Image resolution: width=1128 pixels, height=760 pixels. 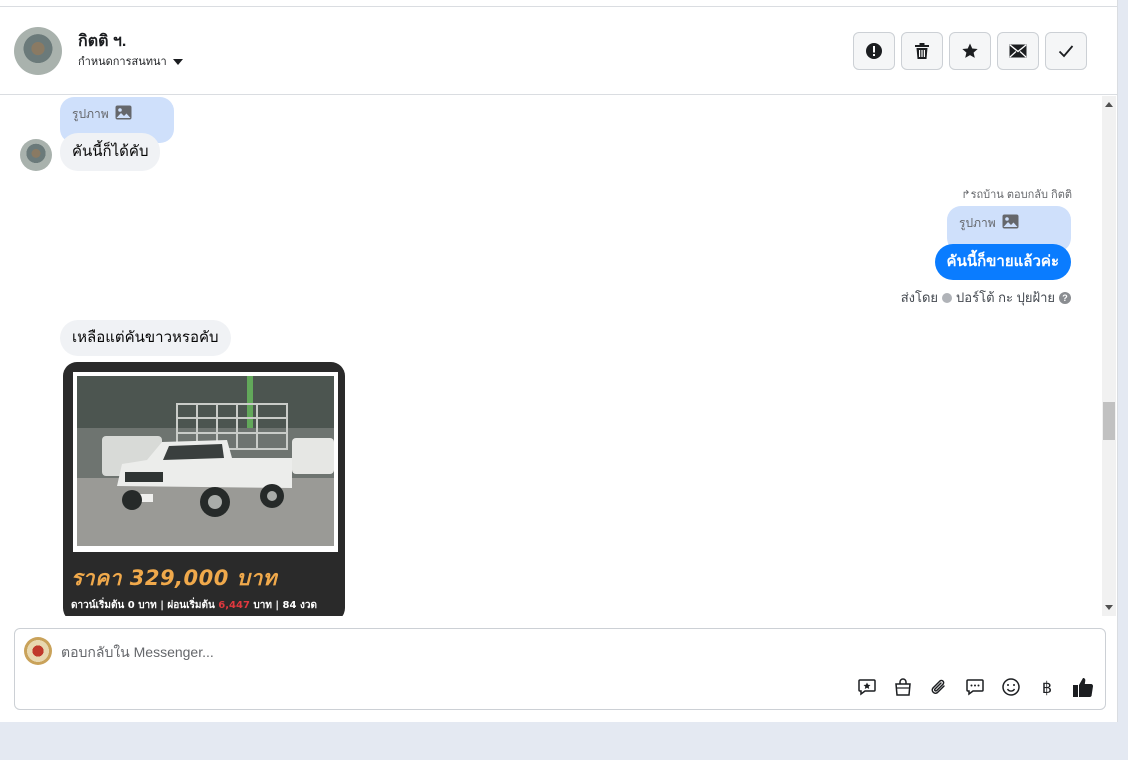 I want to click on pickup-truck-illustration, so click(x=205, y=461).